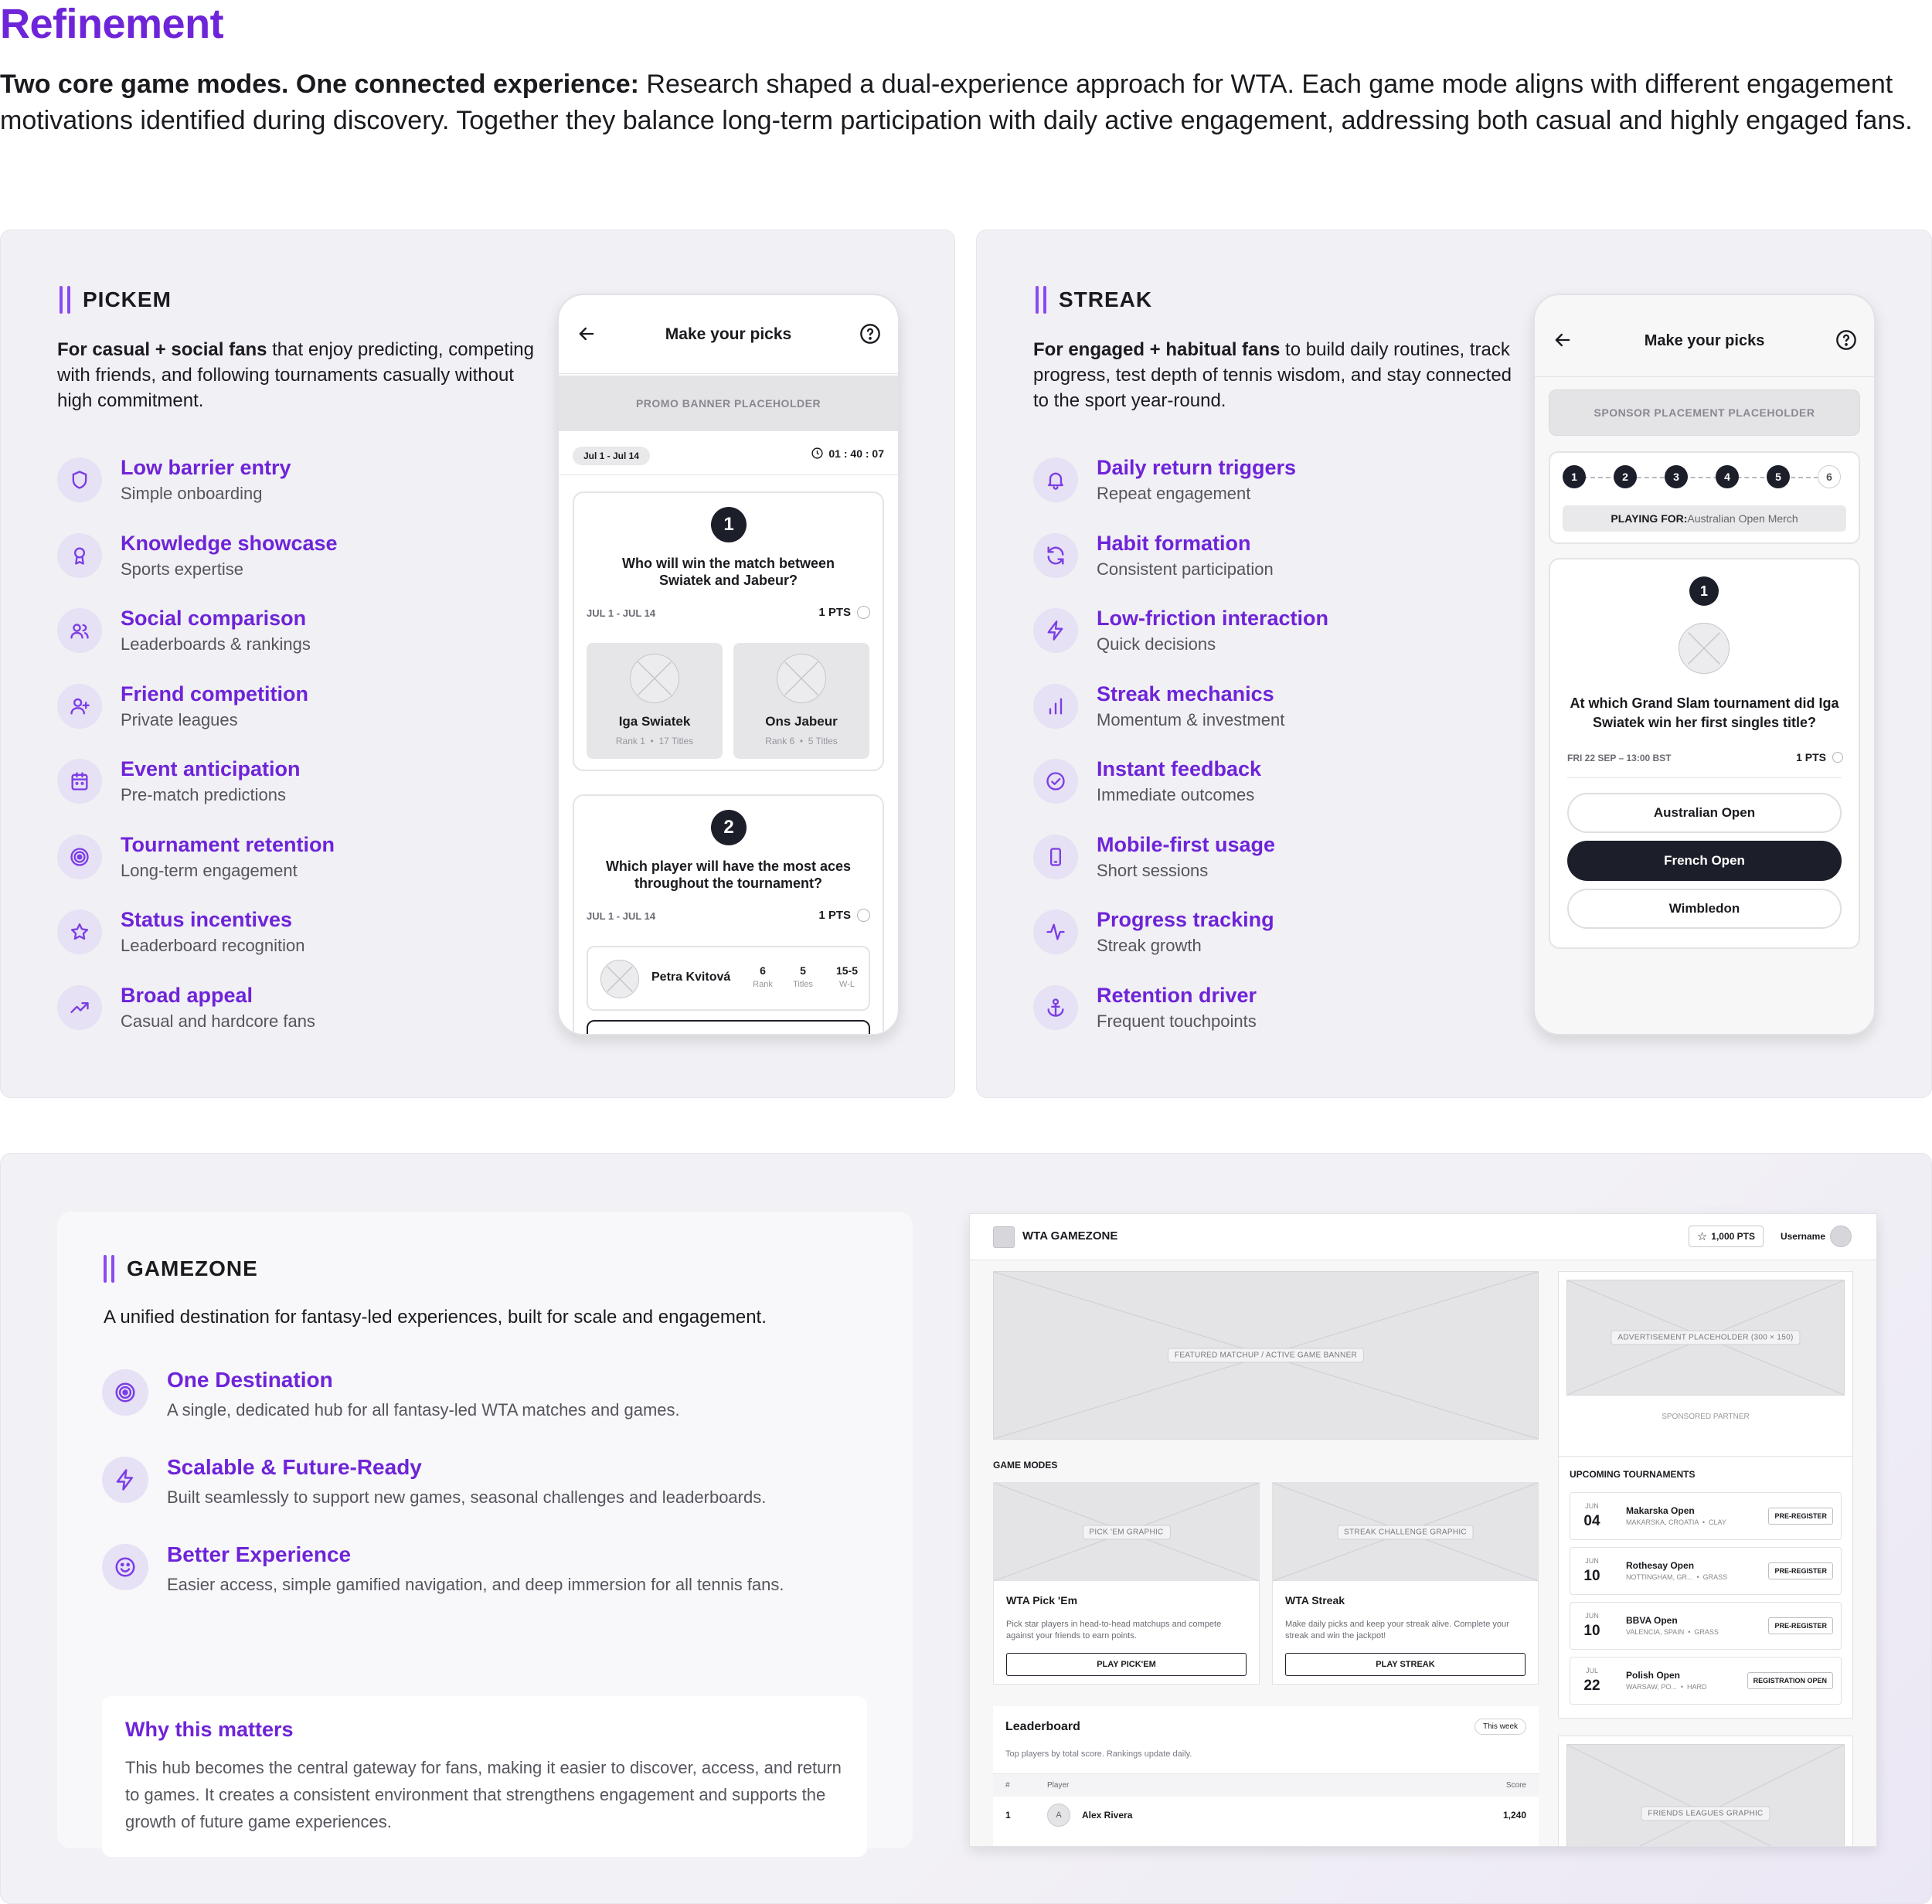 This screenshot has width=1932, height=1904. What do you see at coordinates (1660, 1565) in the screenshot?
I see `tournament-name: Rothesay Open` at bounding box center [1660, 1565].